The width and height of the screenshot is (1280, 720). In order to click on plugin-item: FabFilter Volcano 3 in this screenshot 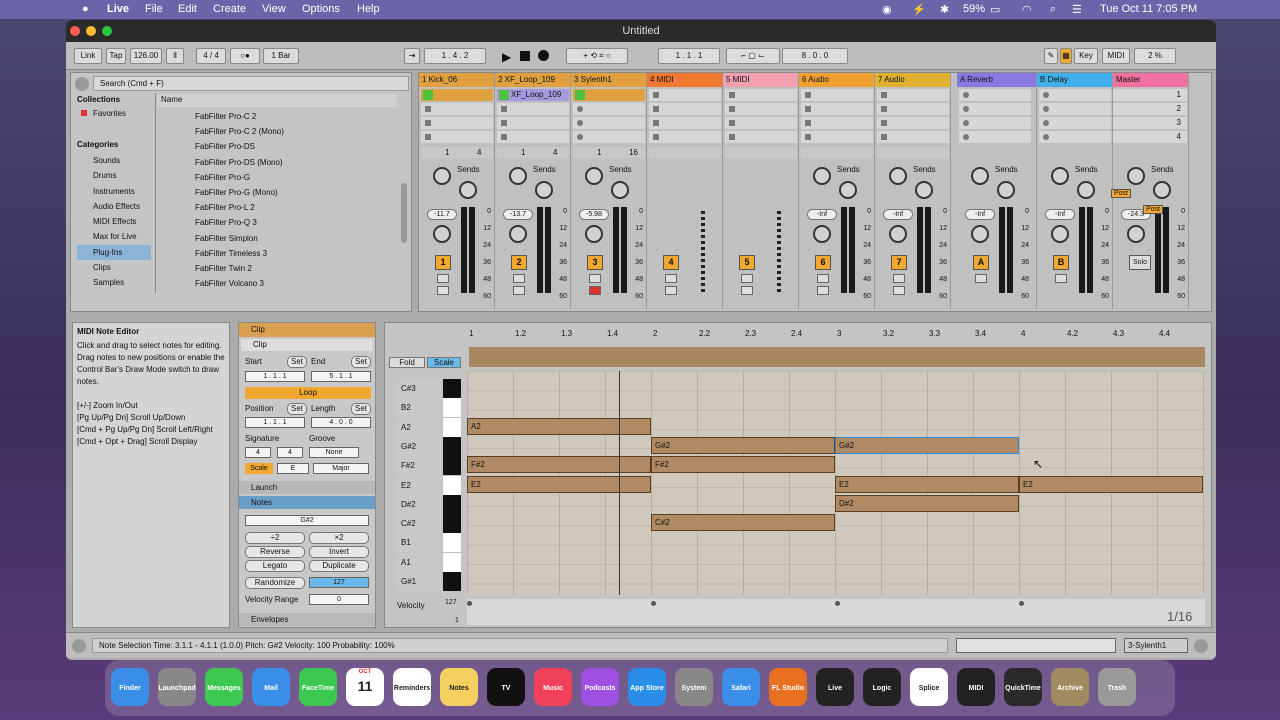, I will do `click(289, 283)`.